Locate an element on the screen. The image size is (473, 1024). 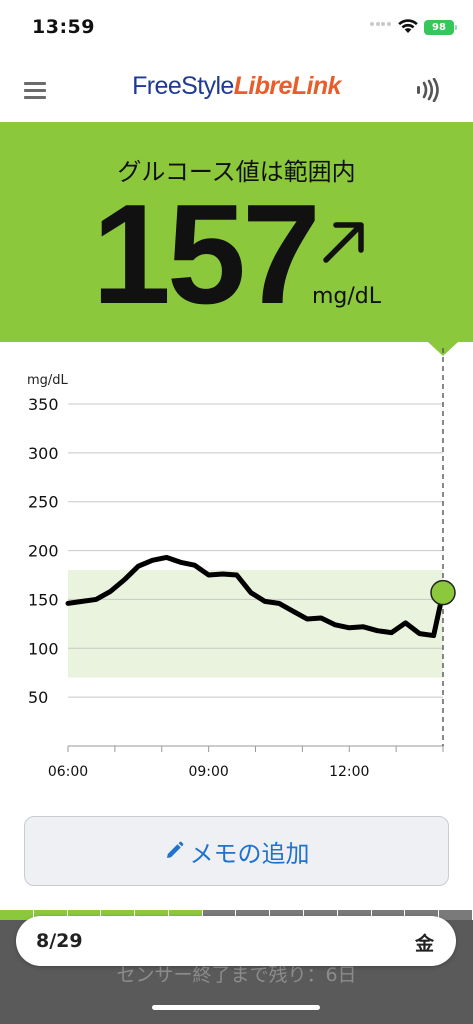
cellular-signal-icon is located at coordinates (381, 25).